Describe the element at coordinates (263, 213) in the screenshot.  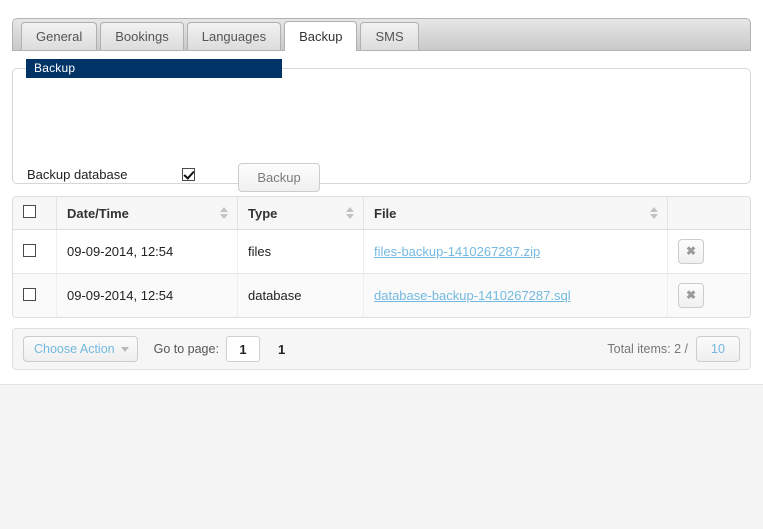
I see `column-type-label: Type` at that location.